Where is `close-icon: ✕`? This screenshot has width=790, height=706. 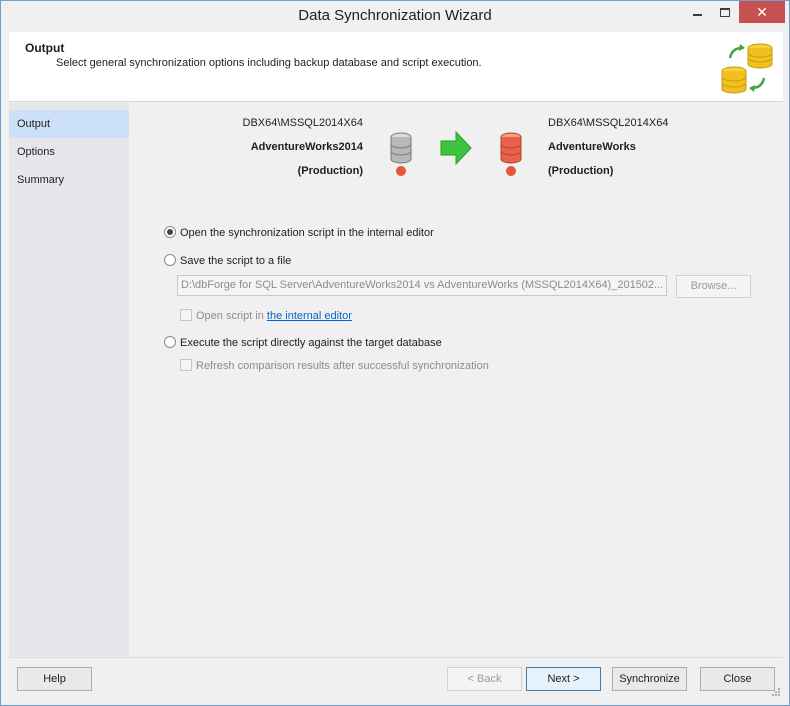 close-icon: ✕ is located at coordinates (762, 12).